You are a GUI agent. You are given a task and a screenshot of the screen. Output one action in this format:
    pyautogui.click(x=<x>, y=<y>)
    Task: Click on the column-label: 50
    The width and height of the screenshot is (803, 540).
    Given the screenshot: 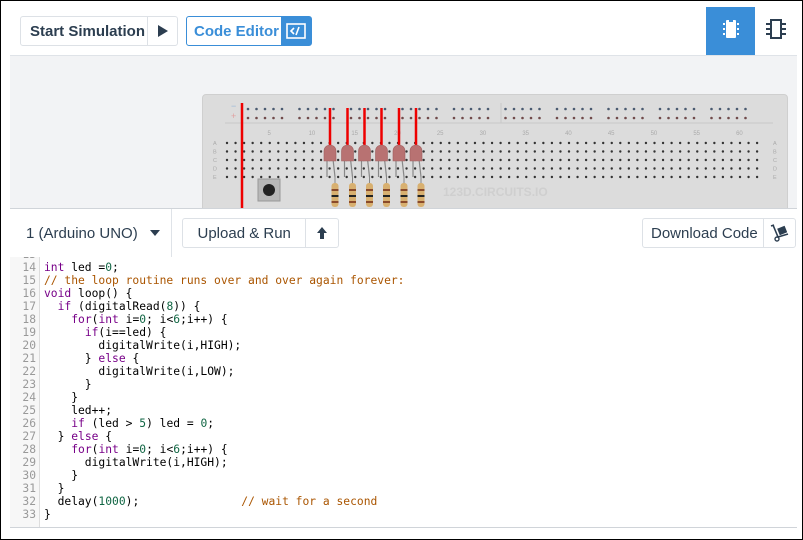 What is the action you would take?
    pyautogui.click(x=654, y=134)
    